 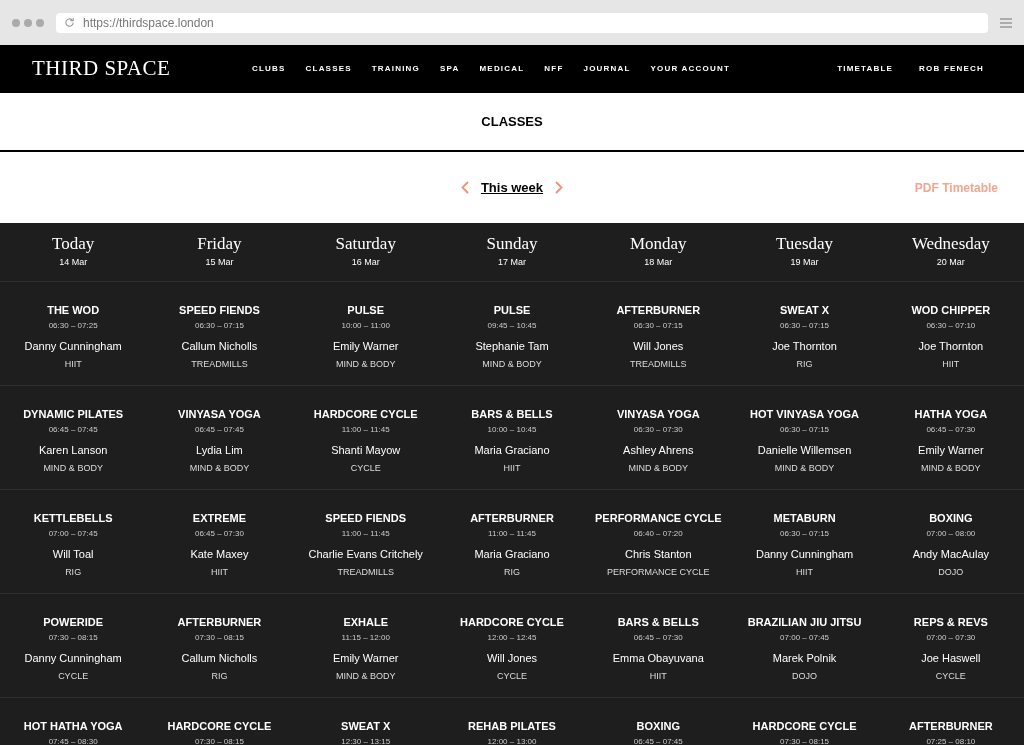 I want to click on class-title: METABURN, so click(x=804, y=518).